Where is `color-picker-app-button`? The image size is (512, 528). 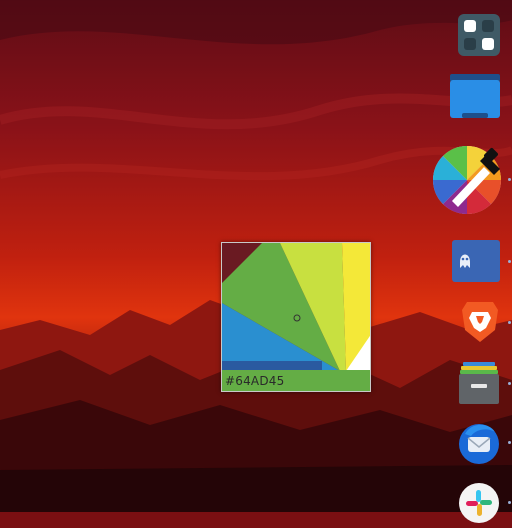
color-picker-app-button is located at coordinates (467, 180).